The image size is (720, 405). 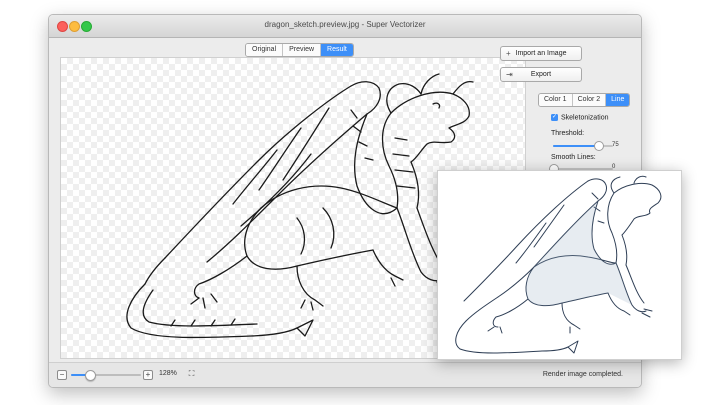 What do you see at coordinates (106, 375) in the screenshot?
I see `zoom-slider` at bounding box center [106, 375].